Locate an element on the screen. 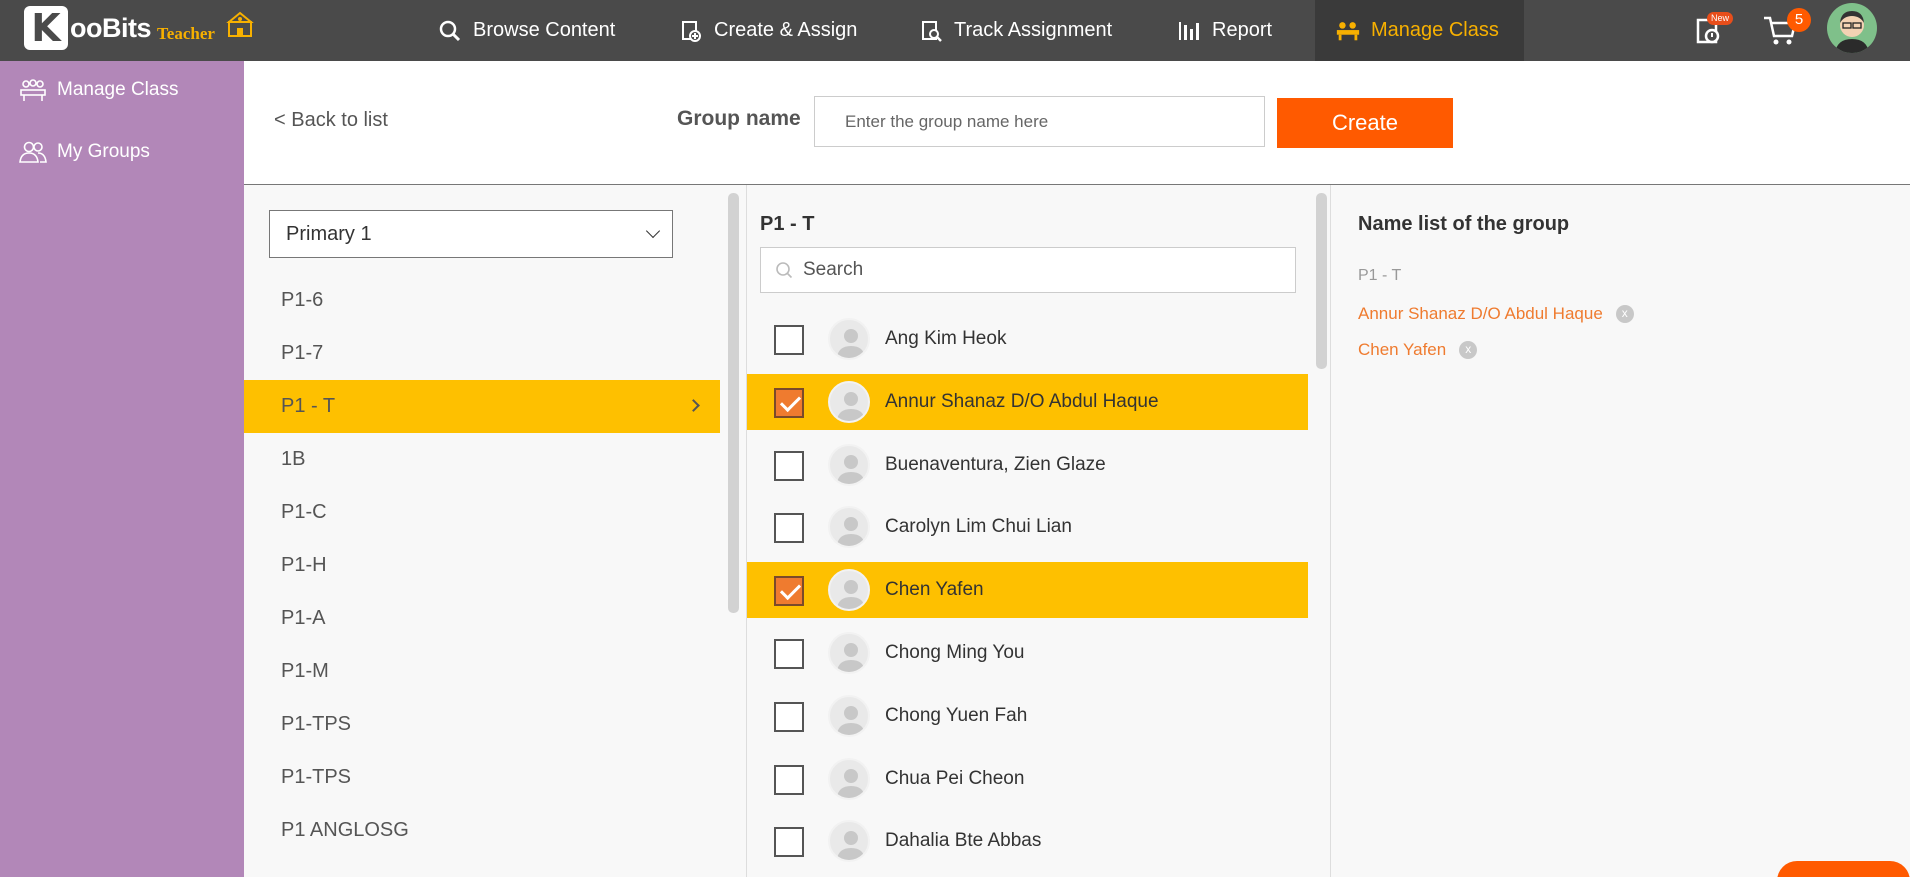 The height and width of the screenshot is (877, 1910). group-form-header: < Back to list Group name Create is located at coordinates (1077, 123).